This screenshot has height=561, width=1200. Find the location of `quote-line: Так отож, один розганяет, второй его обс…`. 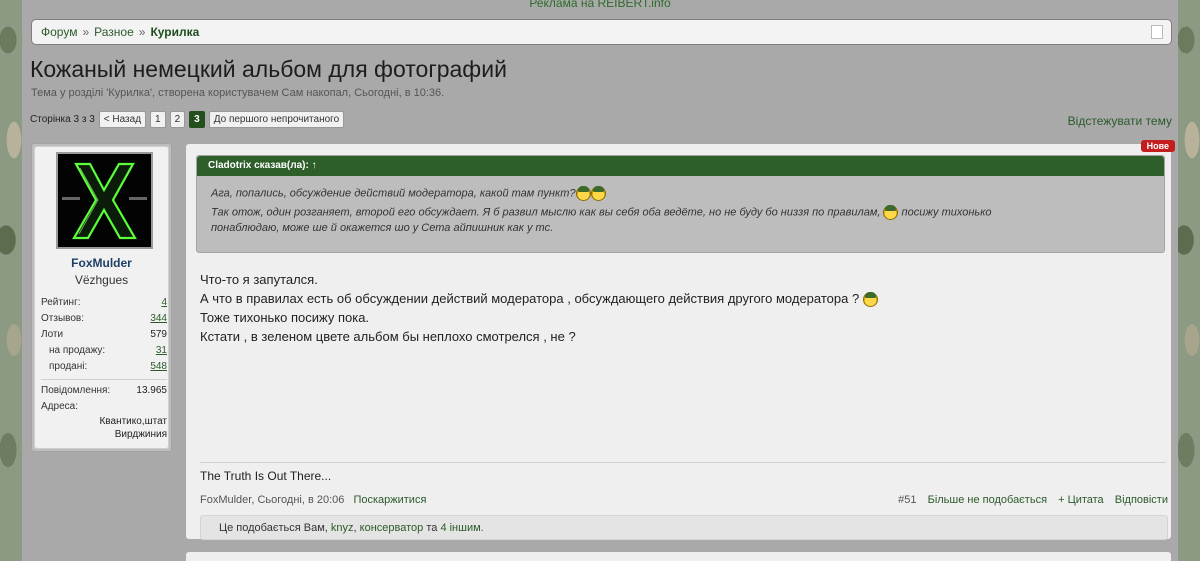

quote-line: Так отож, один розганяет, второй его обс… is located at coordinates (546, 212).